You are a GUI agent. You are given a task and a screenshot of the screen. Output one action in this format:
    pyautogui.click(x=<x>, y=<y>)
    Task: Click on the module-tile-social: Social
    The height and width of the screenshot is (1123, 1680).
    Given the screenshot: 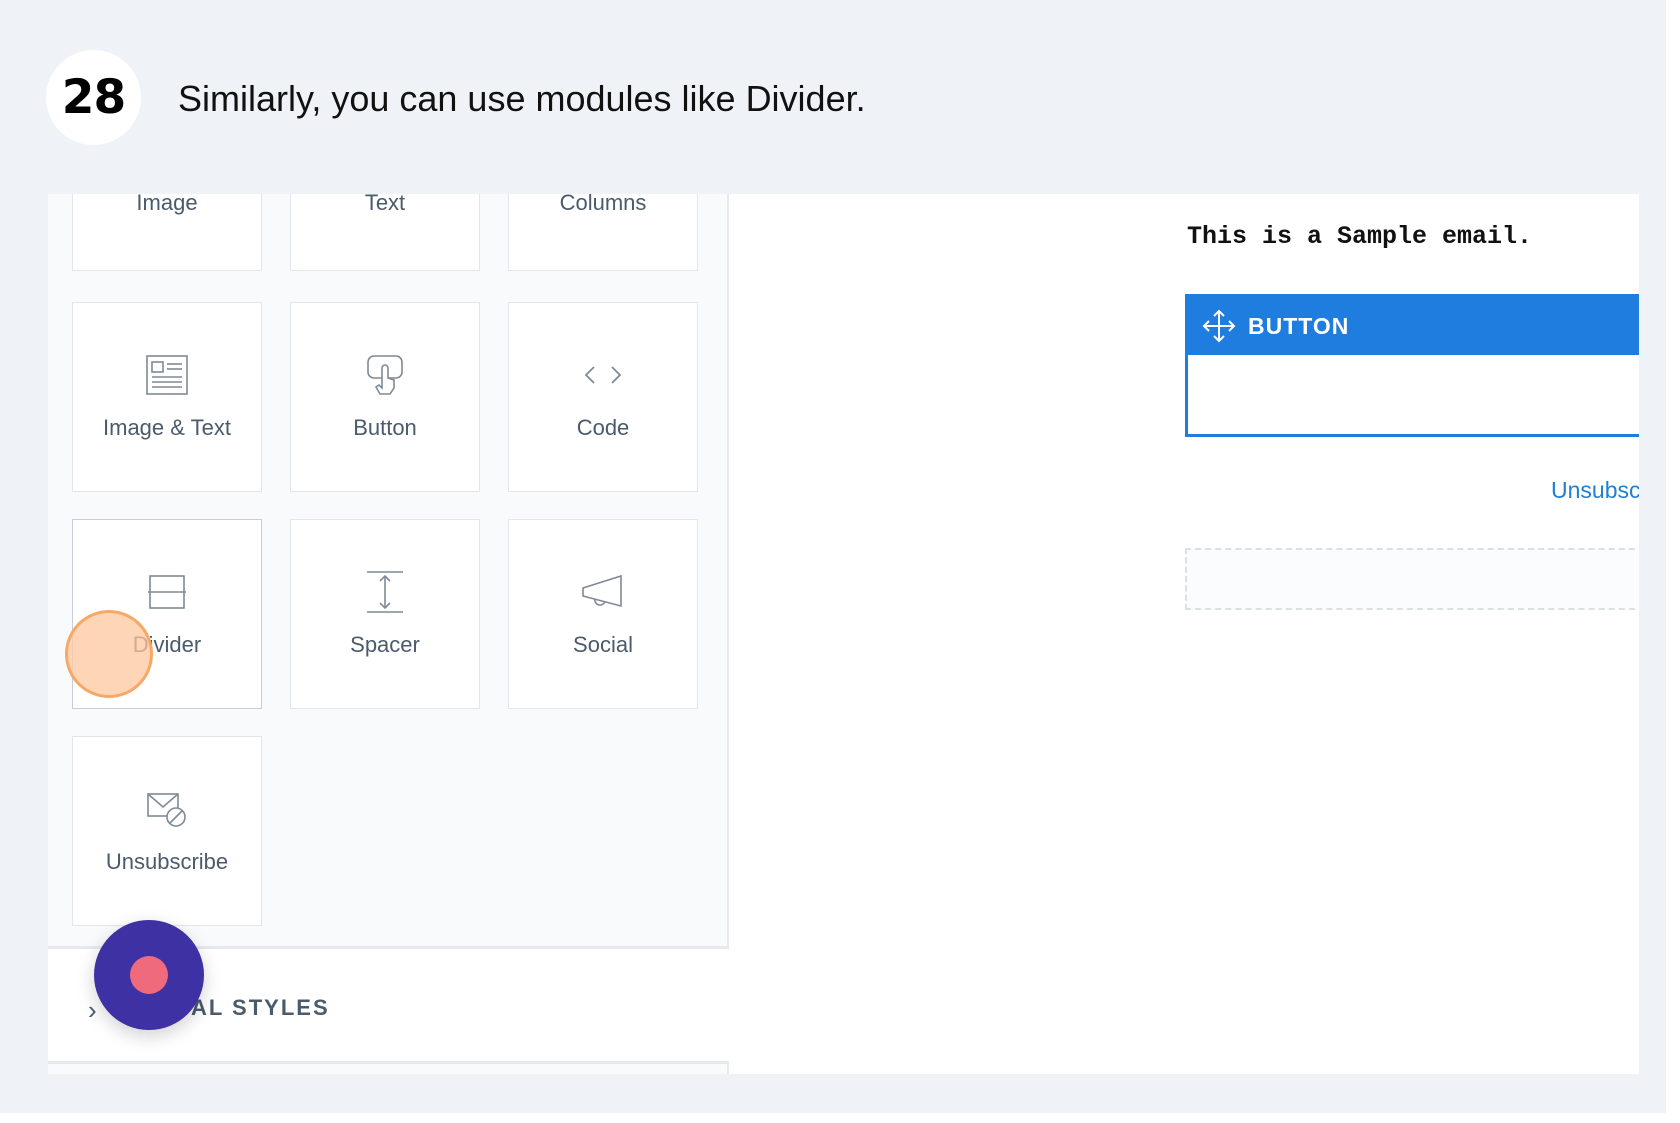 What is the action you would take?
    pyautogui.click(x=603, y=614)
    